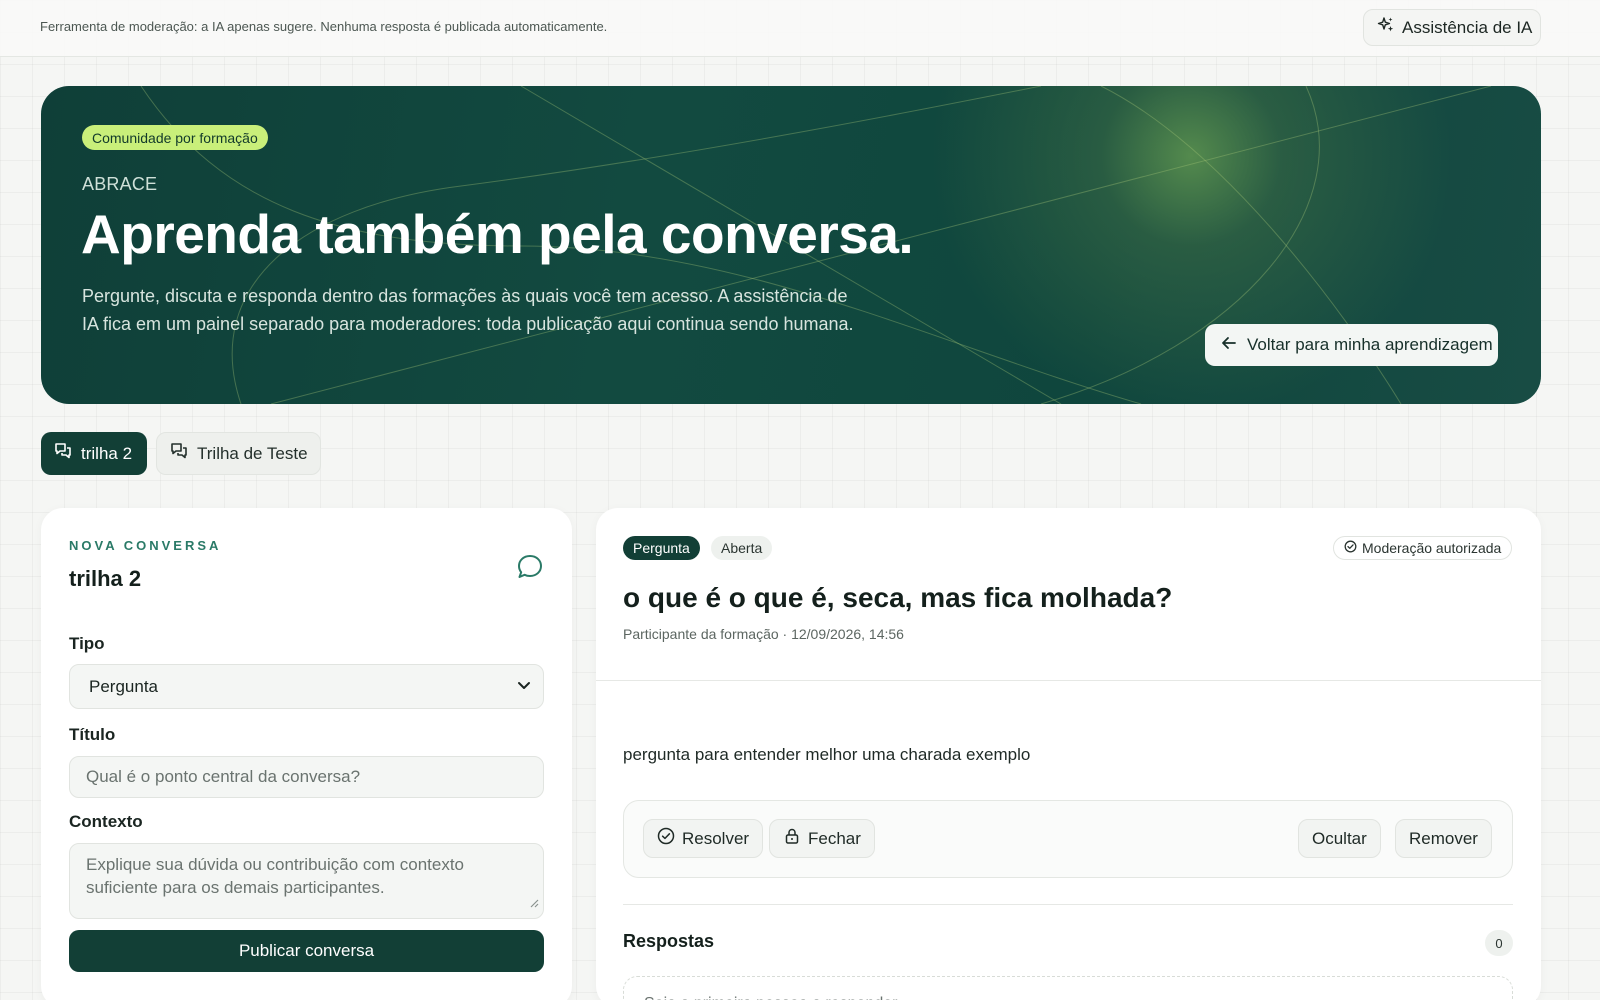 The width and height of the screenshot is (1600, 1000). Describe the element at coordinates (834, 838) in the screenshot. I see `close-thread-label: Fechar` at that location.